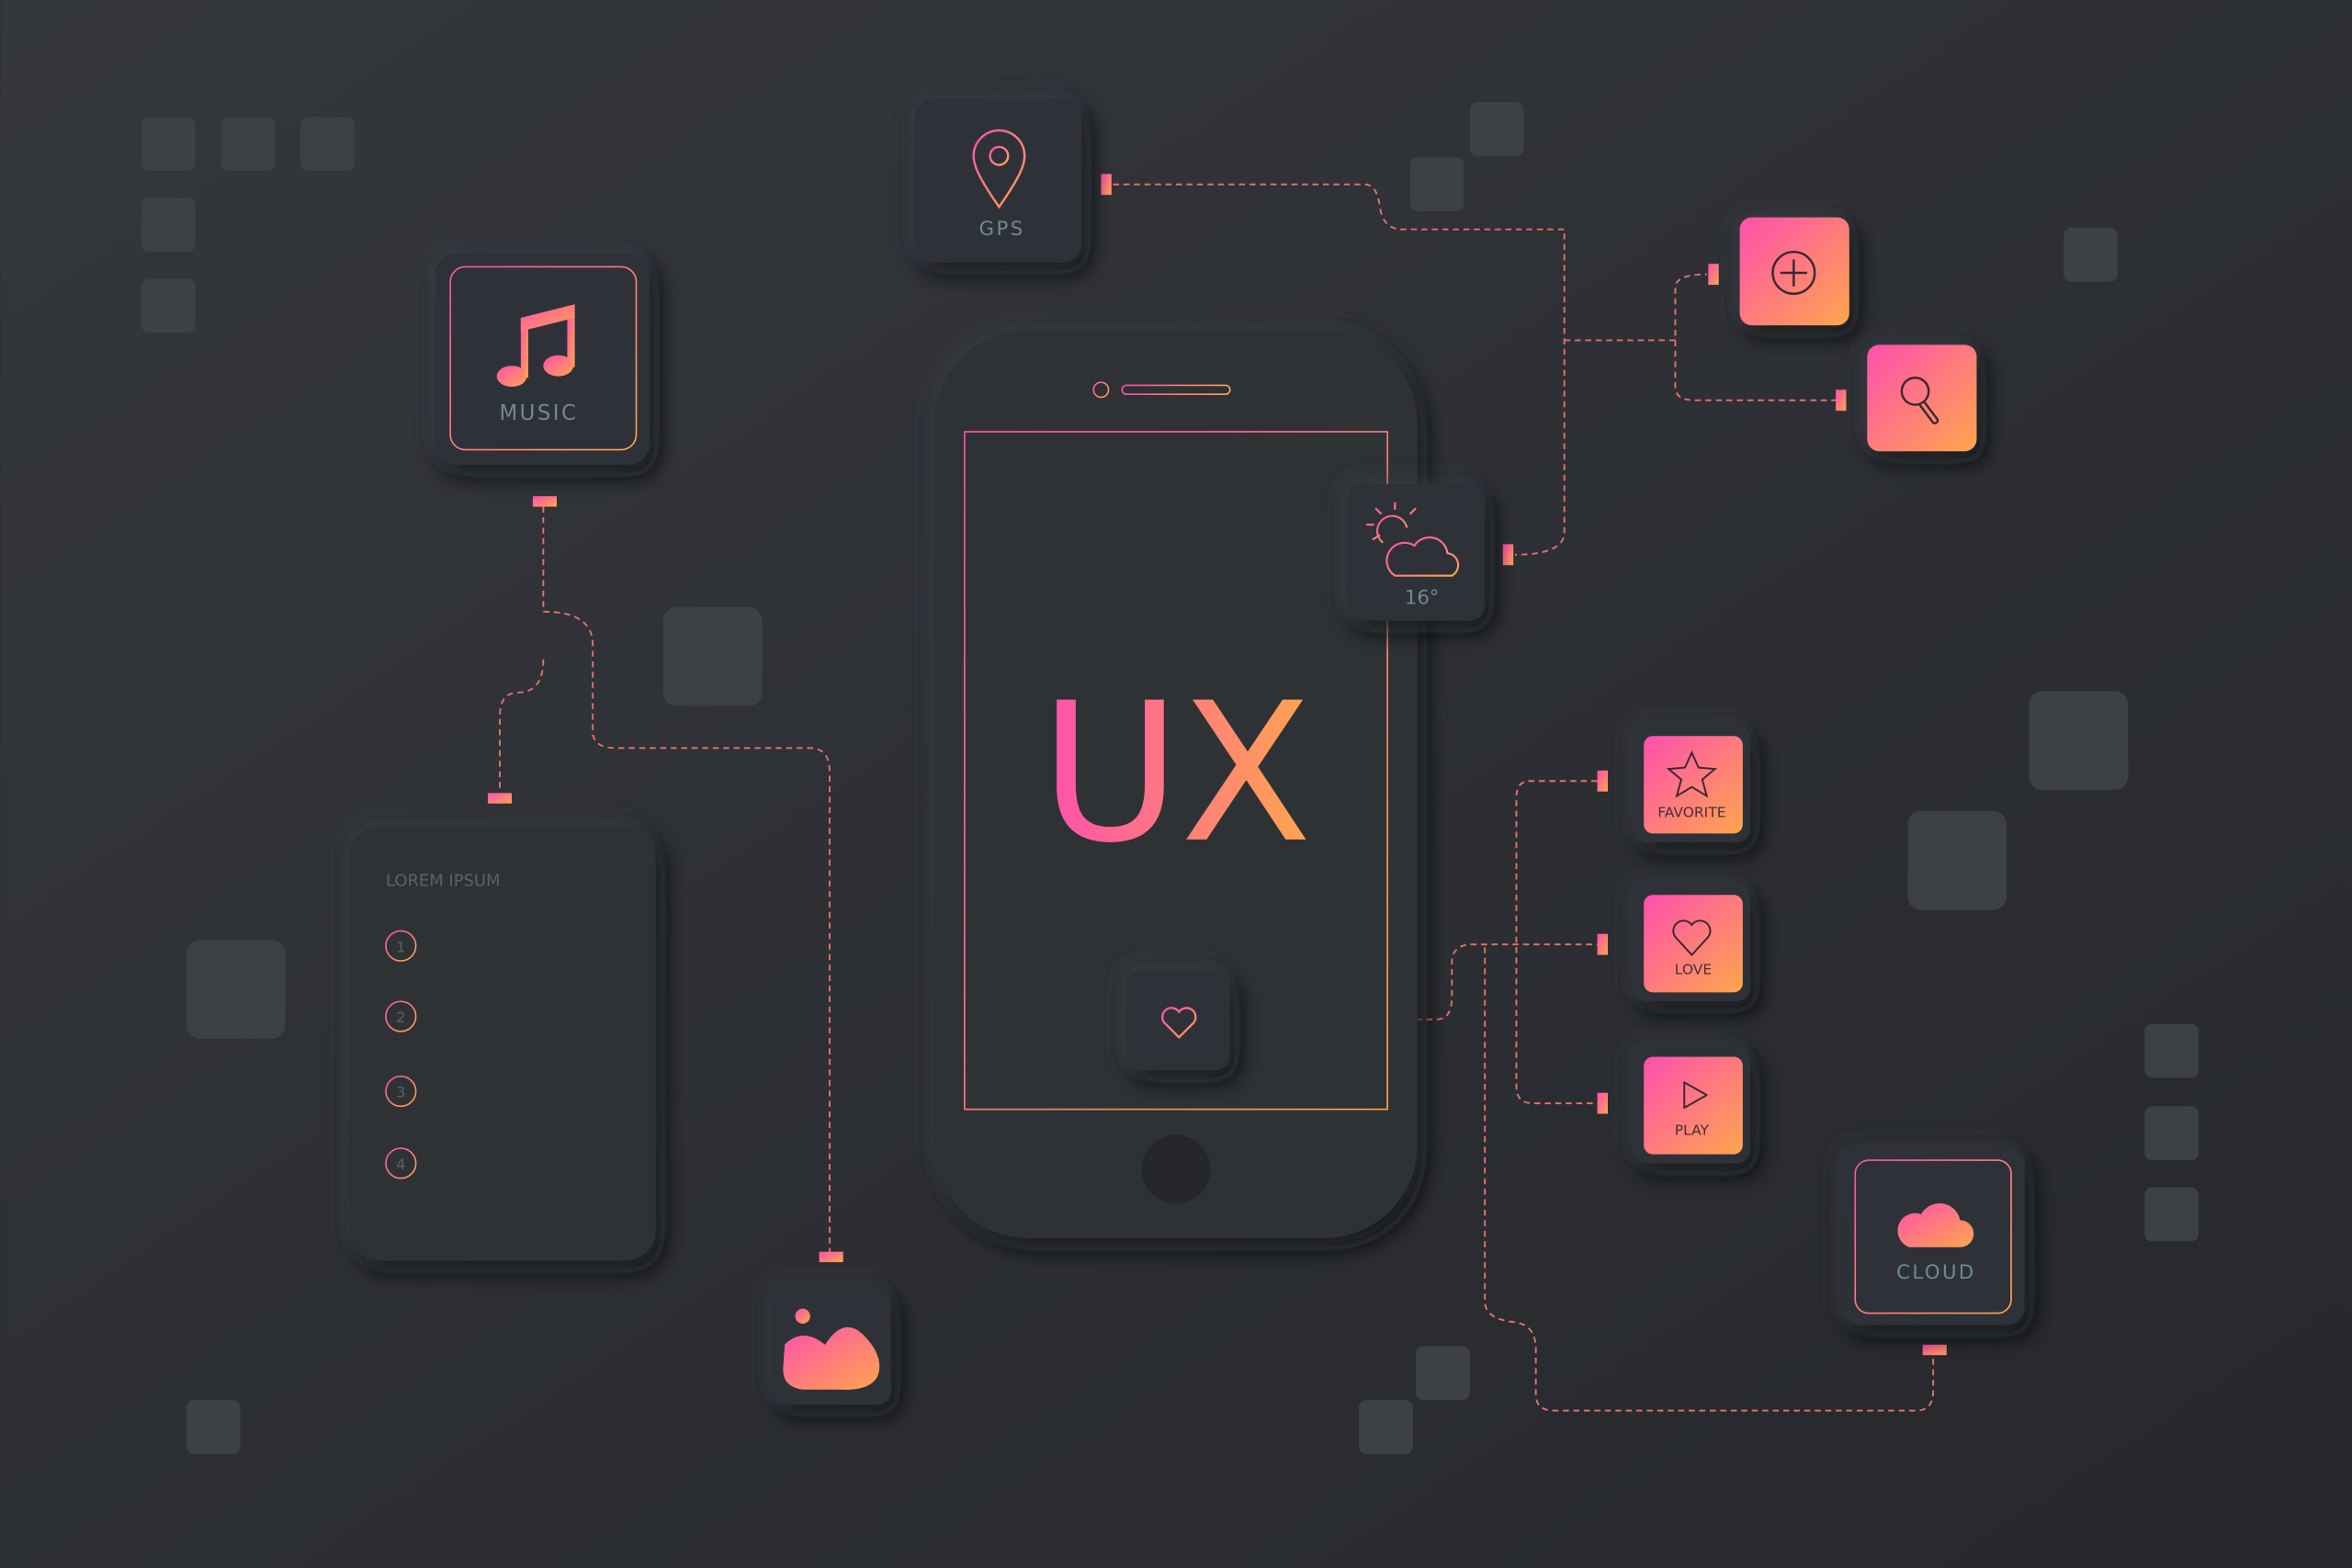  What do you see at coordinates (539, 413) in the screenshot?
I see `music-label: MUSIC` at bounding box center [539, 413].